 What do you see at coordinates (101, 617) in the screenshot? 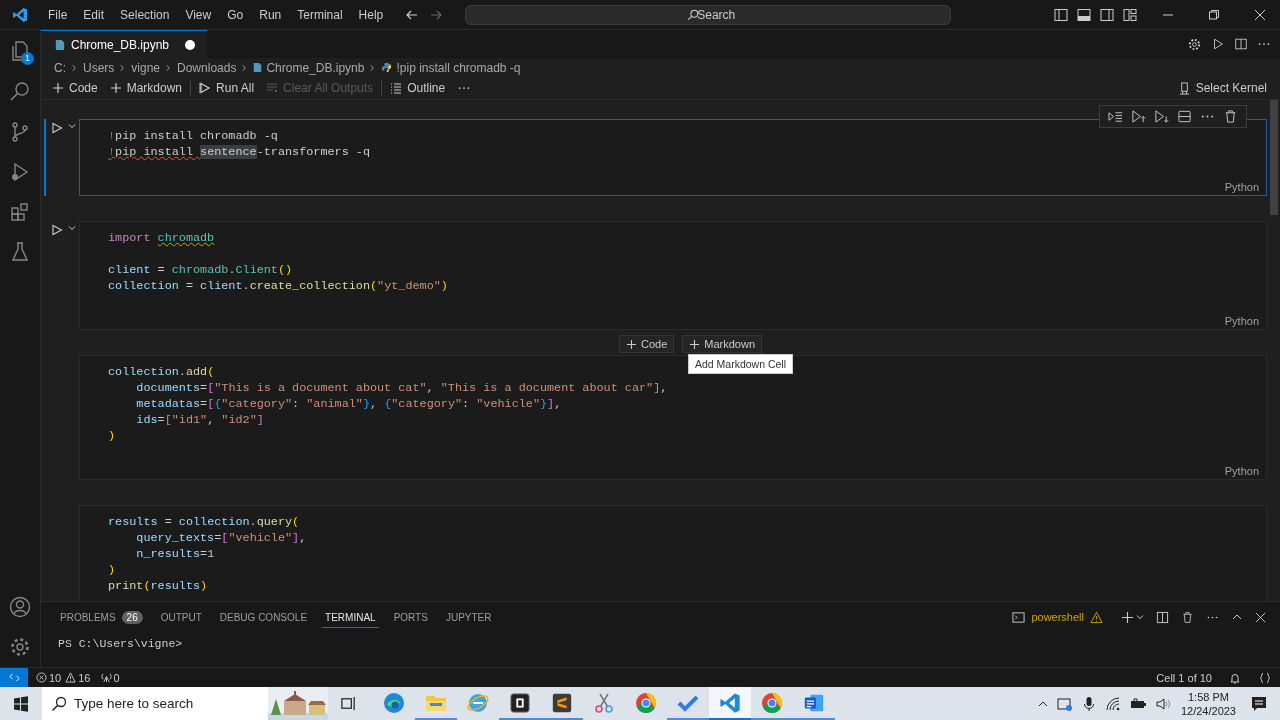
I see `panel-tab: PROBLEMS 26` at bounding box center [101, 617].